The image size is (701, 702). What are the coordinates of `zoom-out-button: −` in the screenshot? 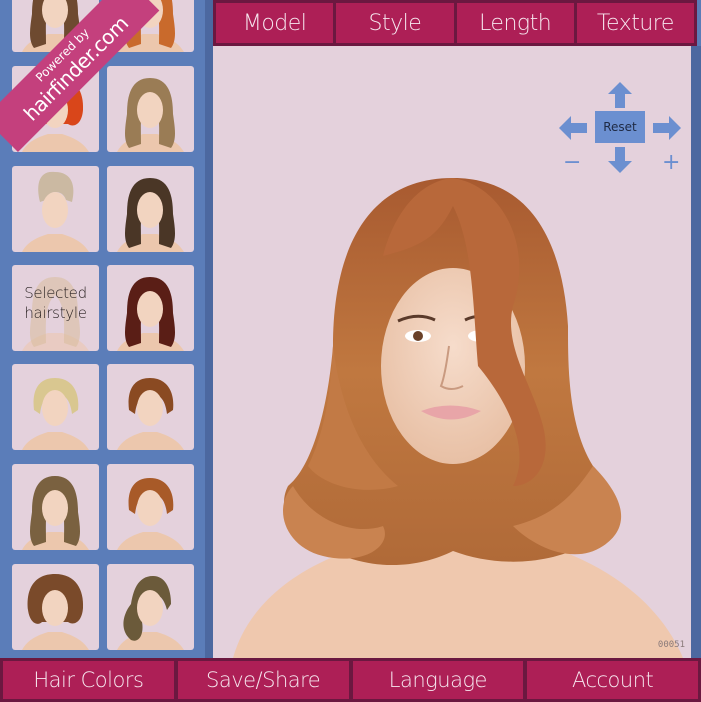 It's located at (572, 163).